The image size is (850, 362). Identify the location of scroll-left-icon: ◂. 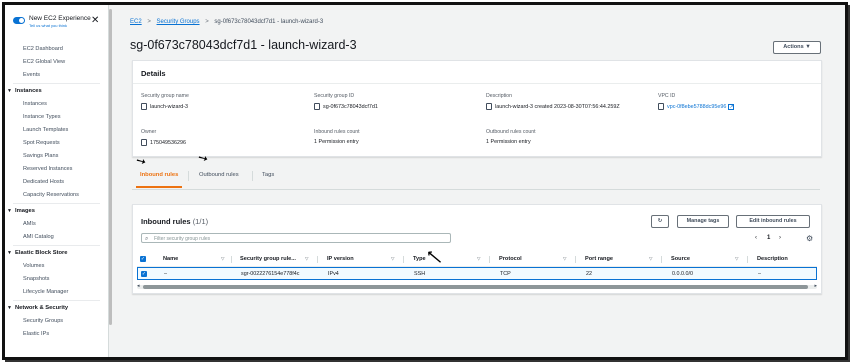
(138, 286).